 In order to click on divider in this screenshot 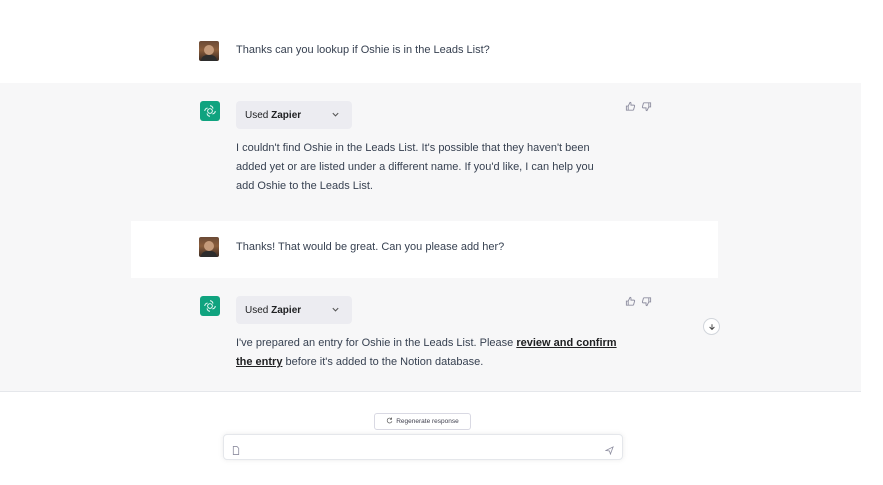, I will do `click(430, 391)`.